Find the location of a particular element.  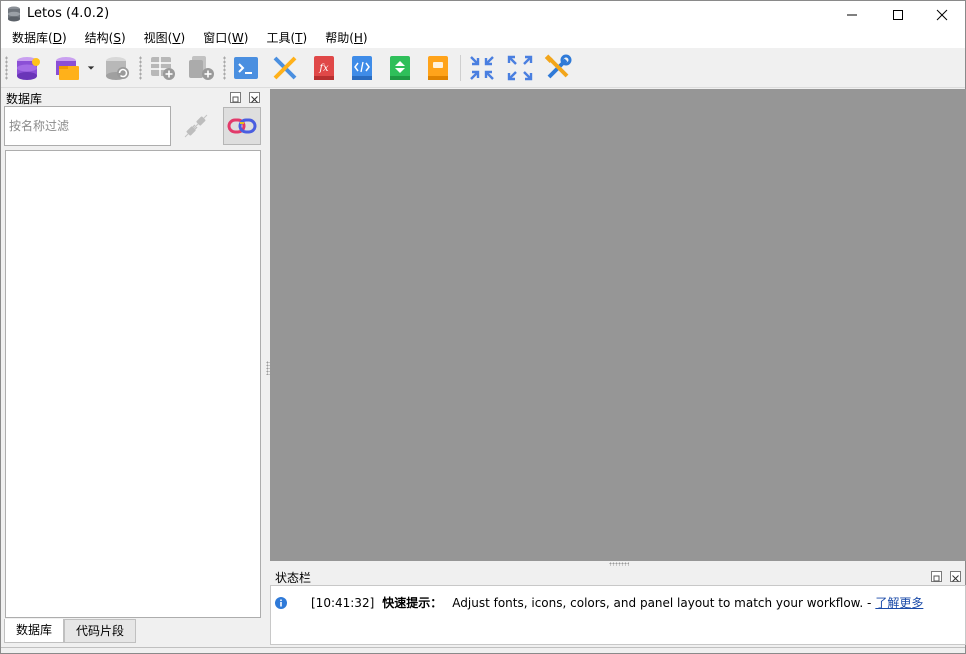

collapse-icon is located at coordinates (482, 68).